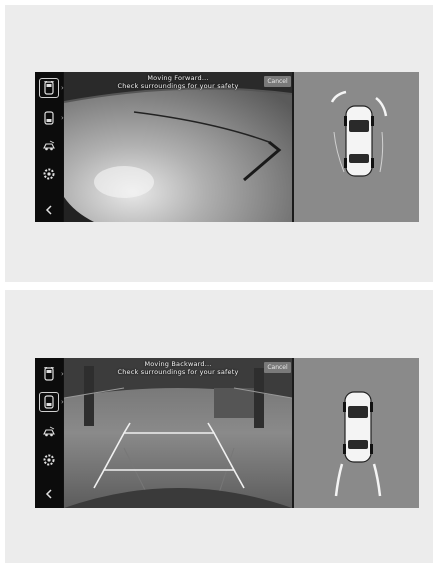 The height and width of the screenshot is (568, 438). I want to click on rear-camera-feed, so click(178, 433).